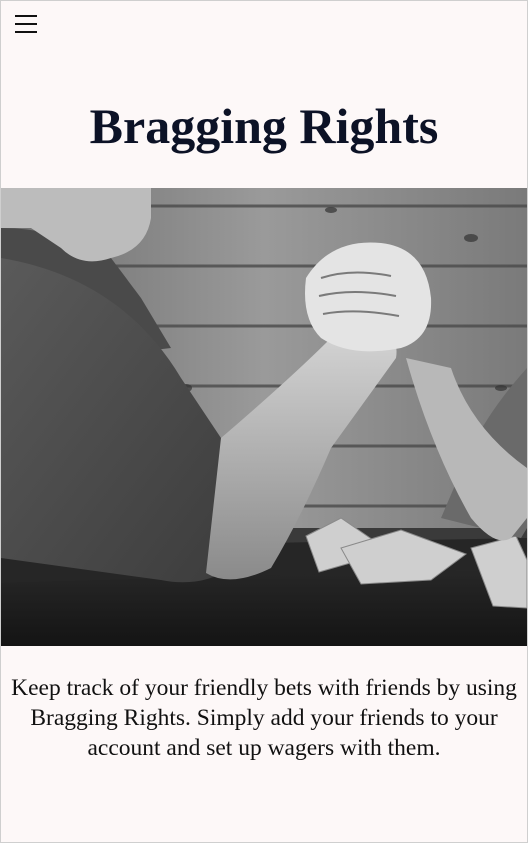 This screenshot has height=843, width=528. I want to click on page-title: Bragging Rights, so click(264, 126).